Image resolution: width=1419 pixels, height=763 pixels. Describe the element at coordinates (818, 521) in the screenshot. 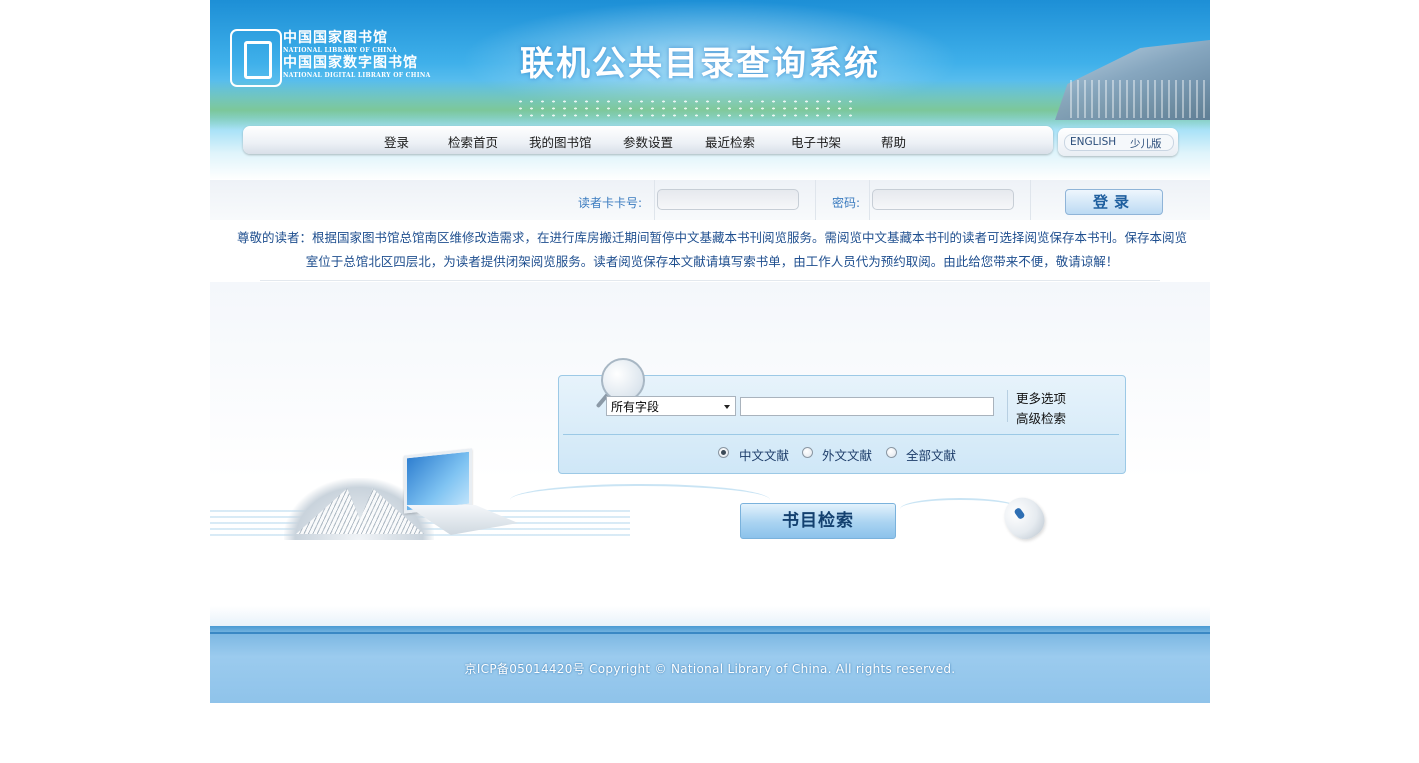

I see `catalog-search-button: 书目检索` at that location.